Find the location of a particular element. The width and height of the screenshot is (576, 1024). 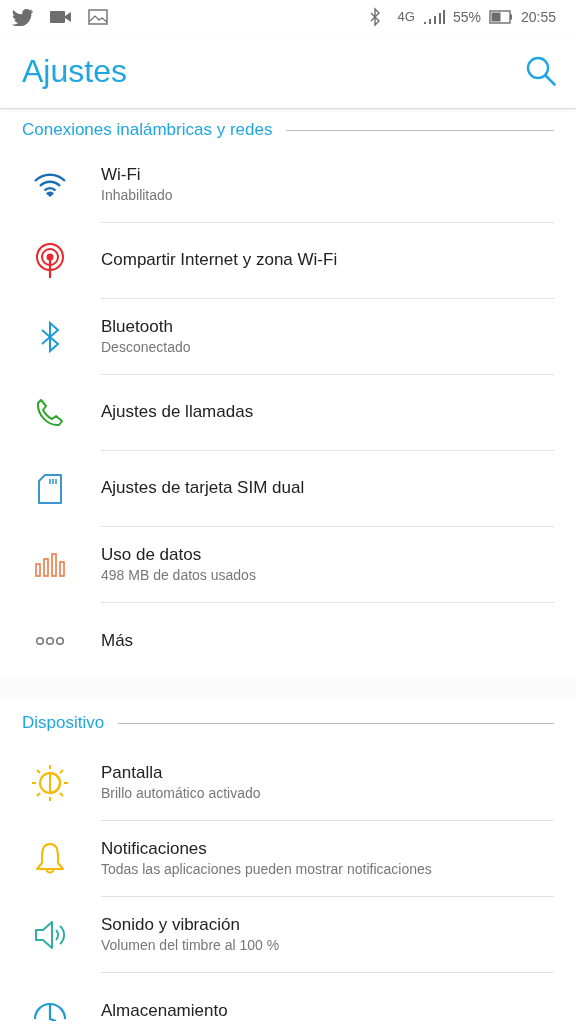

bird-icon is located at coordinates (23, 17).